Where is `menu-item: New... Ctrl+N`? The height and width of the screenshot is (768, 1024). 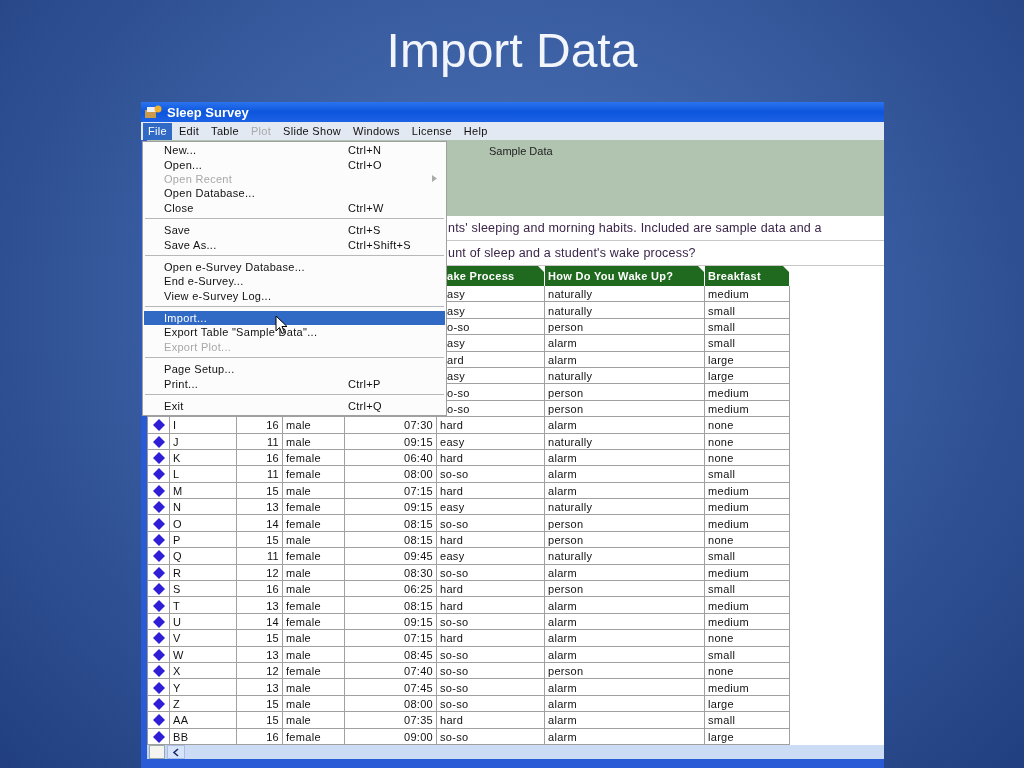 menu-item: New... Ctrl+N is located at coordinates (294, 150).